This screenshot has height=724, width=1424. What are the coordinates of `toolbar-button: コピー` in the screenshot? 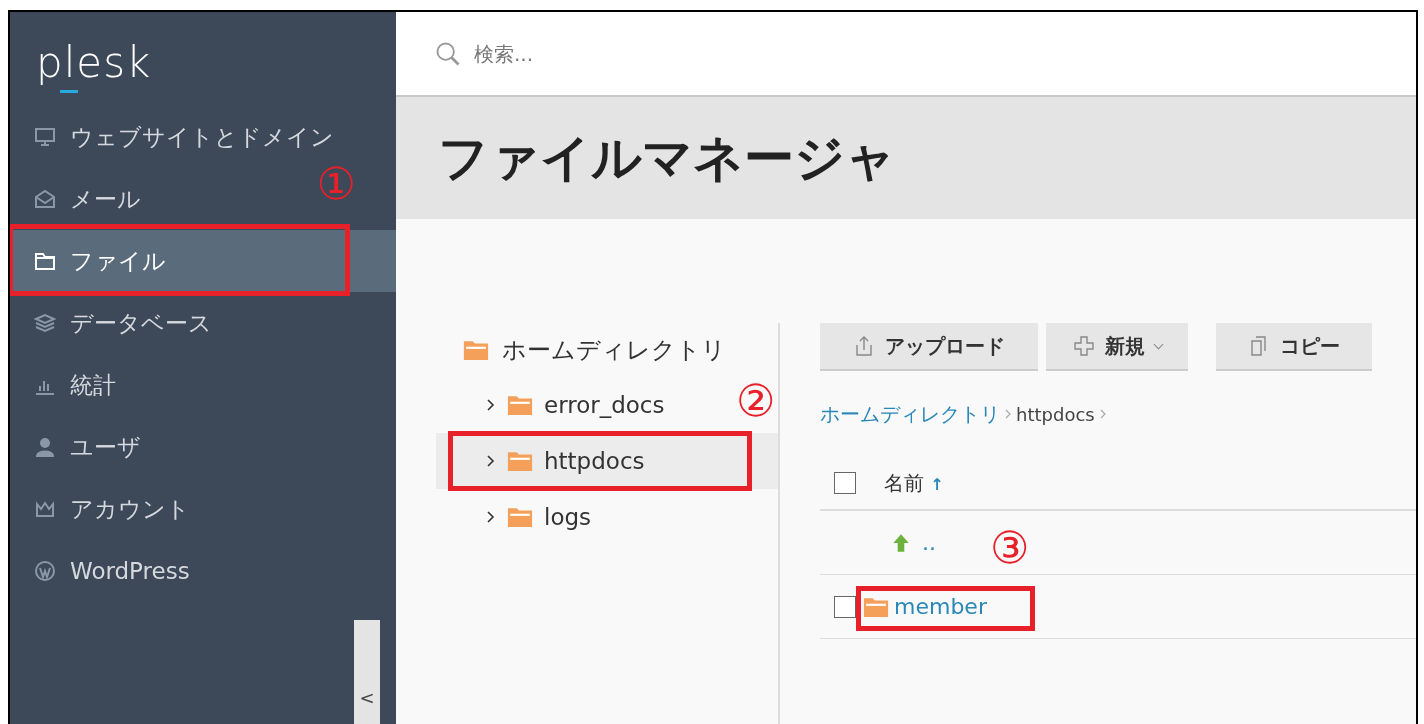 It's located at (1294, 347).